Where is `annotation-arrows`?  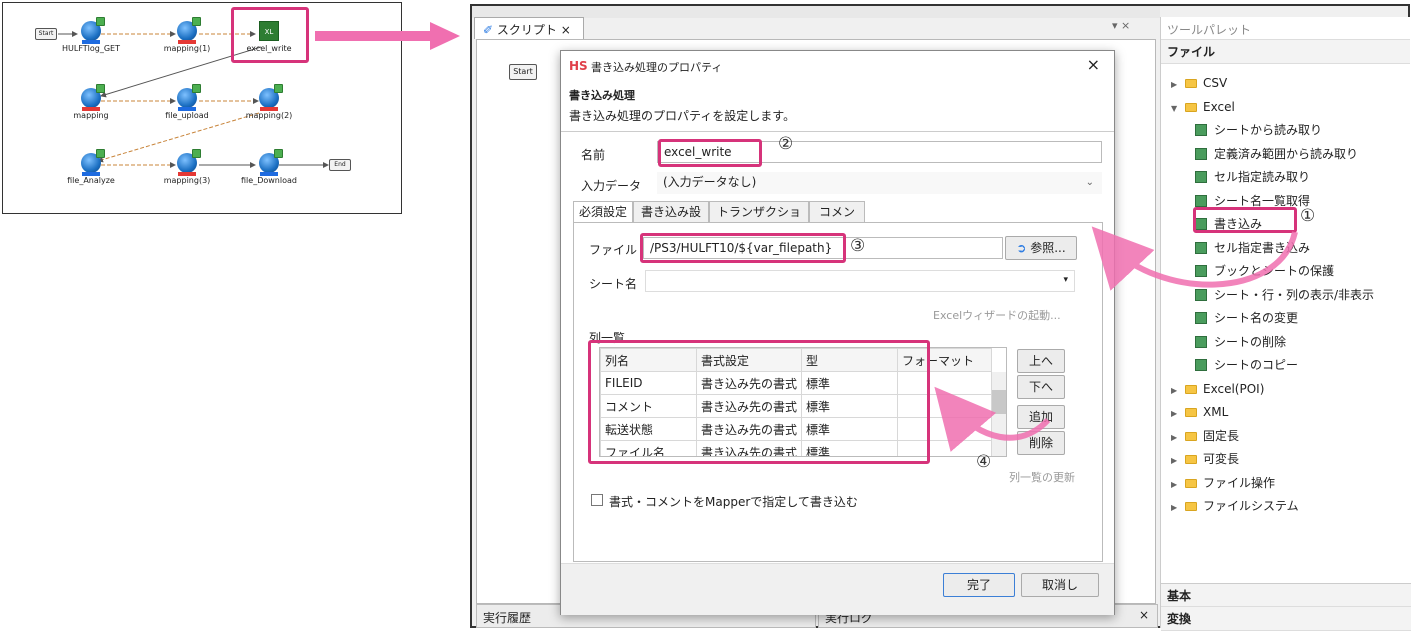 annotation-arrows is located at coordinates (1116, 339).